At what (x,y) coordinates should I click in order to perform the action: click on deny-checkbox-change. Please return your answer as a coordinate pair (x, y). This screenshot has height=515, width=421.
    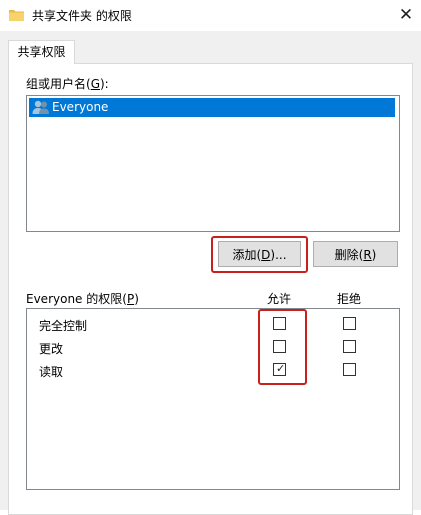
    Looking at the image, I should click on (349, 346).